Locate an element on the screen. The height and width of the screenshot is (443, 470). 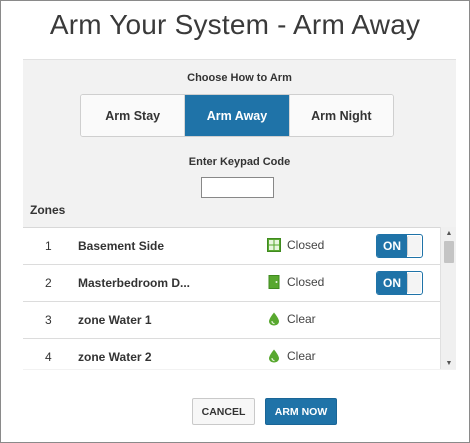
scroll-up-arrow-icon: ▲ is located at coordinates (449, 233).